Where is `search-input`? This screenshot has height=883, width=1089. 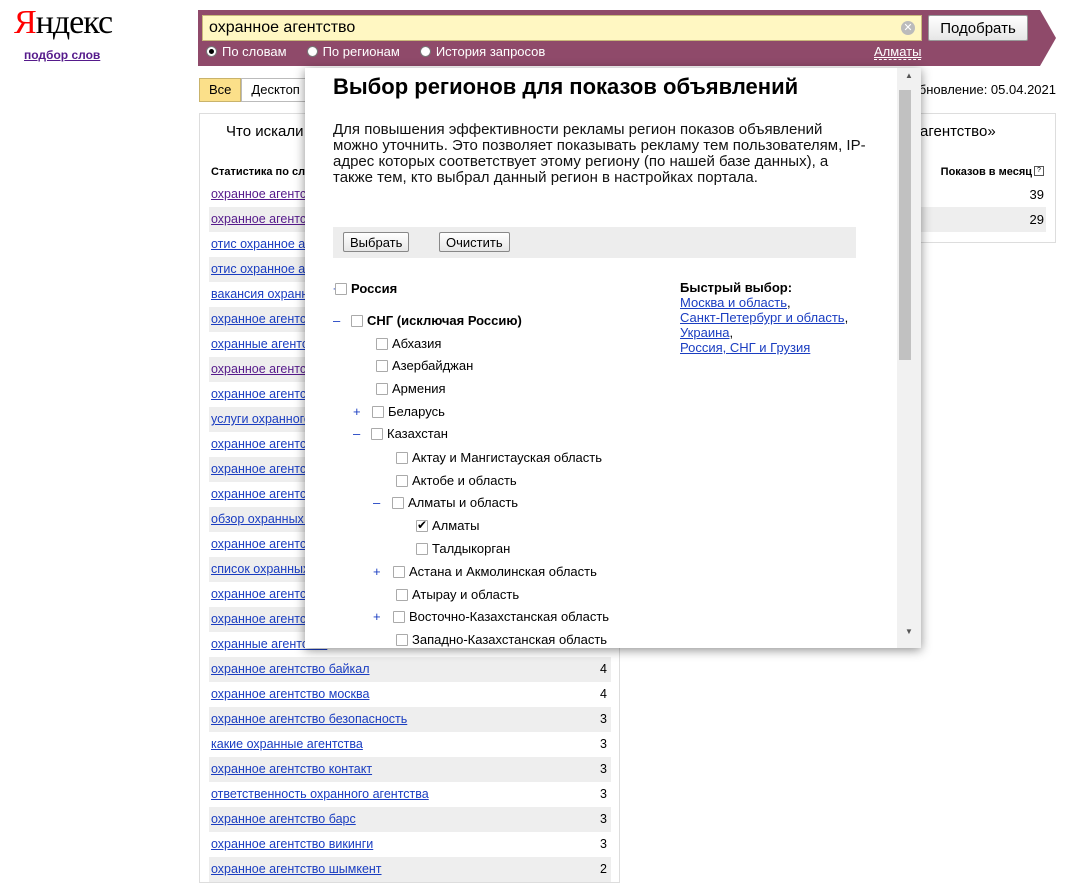 search-input is located at coordinates (549, 28).